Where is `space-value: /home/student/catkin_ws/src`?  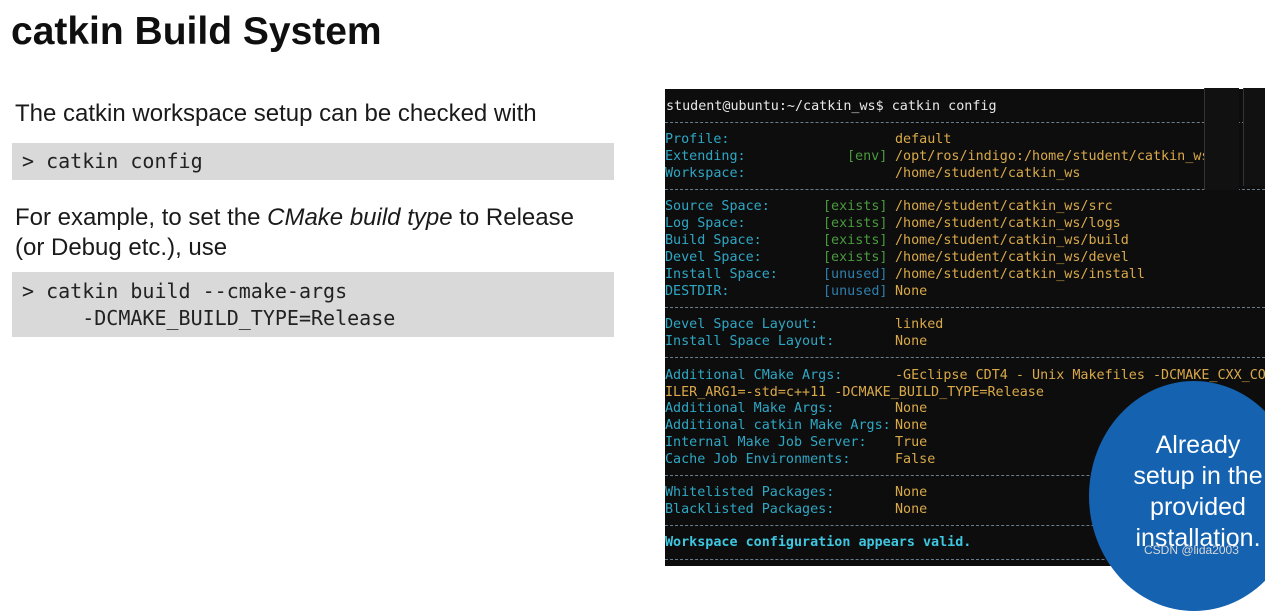 space-value: /home/student/catkin_ws/src is located at coordinates (1004, 206).